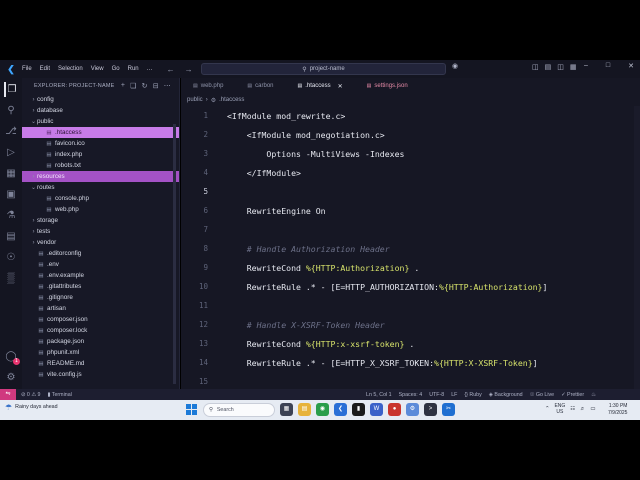  I want to click on editor-tab: ▤ carbon, so click(260, 86).